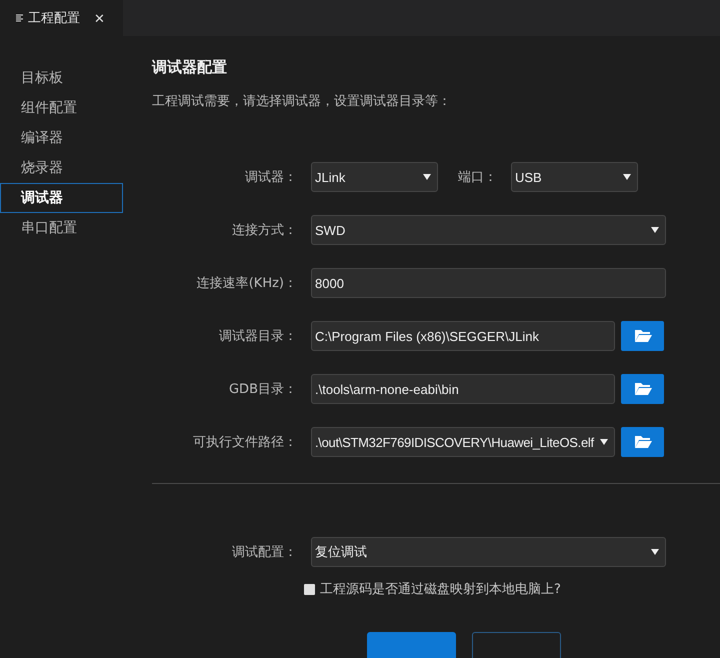 The width and height of the screenshot is (720, 658). Describe the element at coordinates (264, 230) in the screenshot. I see `field-label: 连接方式：` at that location.